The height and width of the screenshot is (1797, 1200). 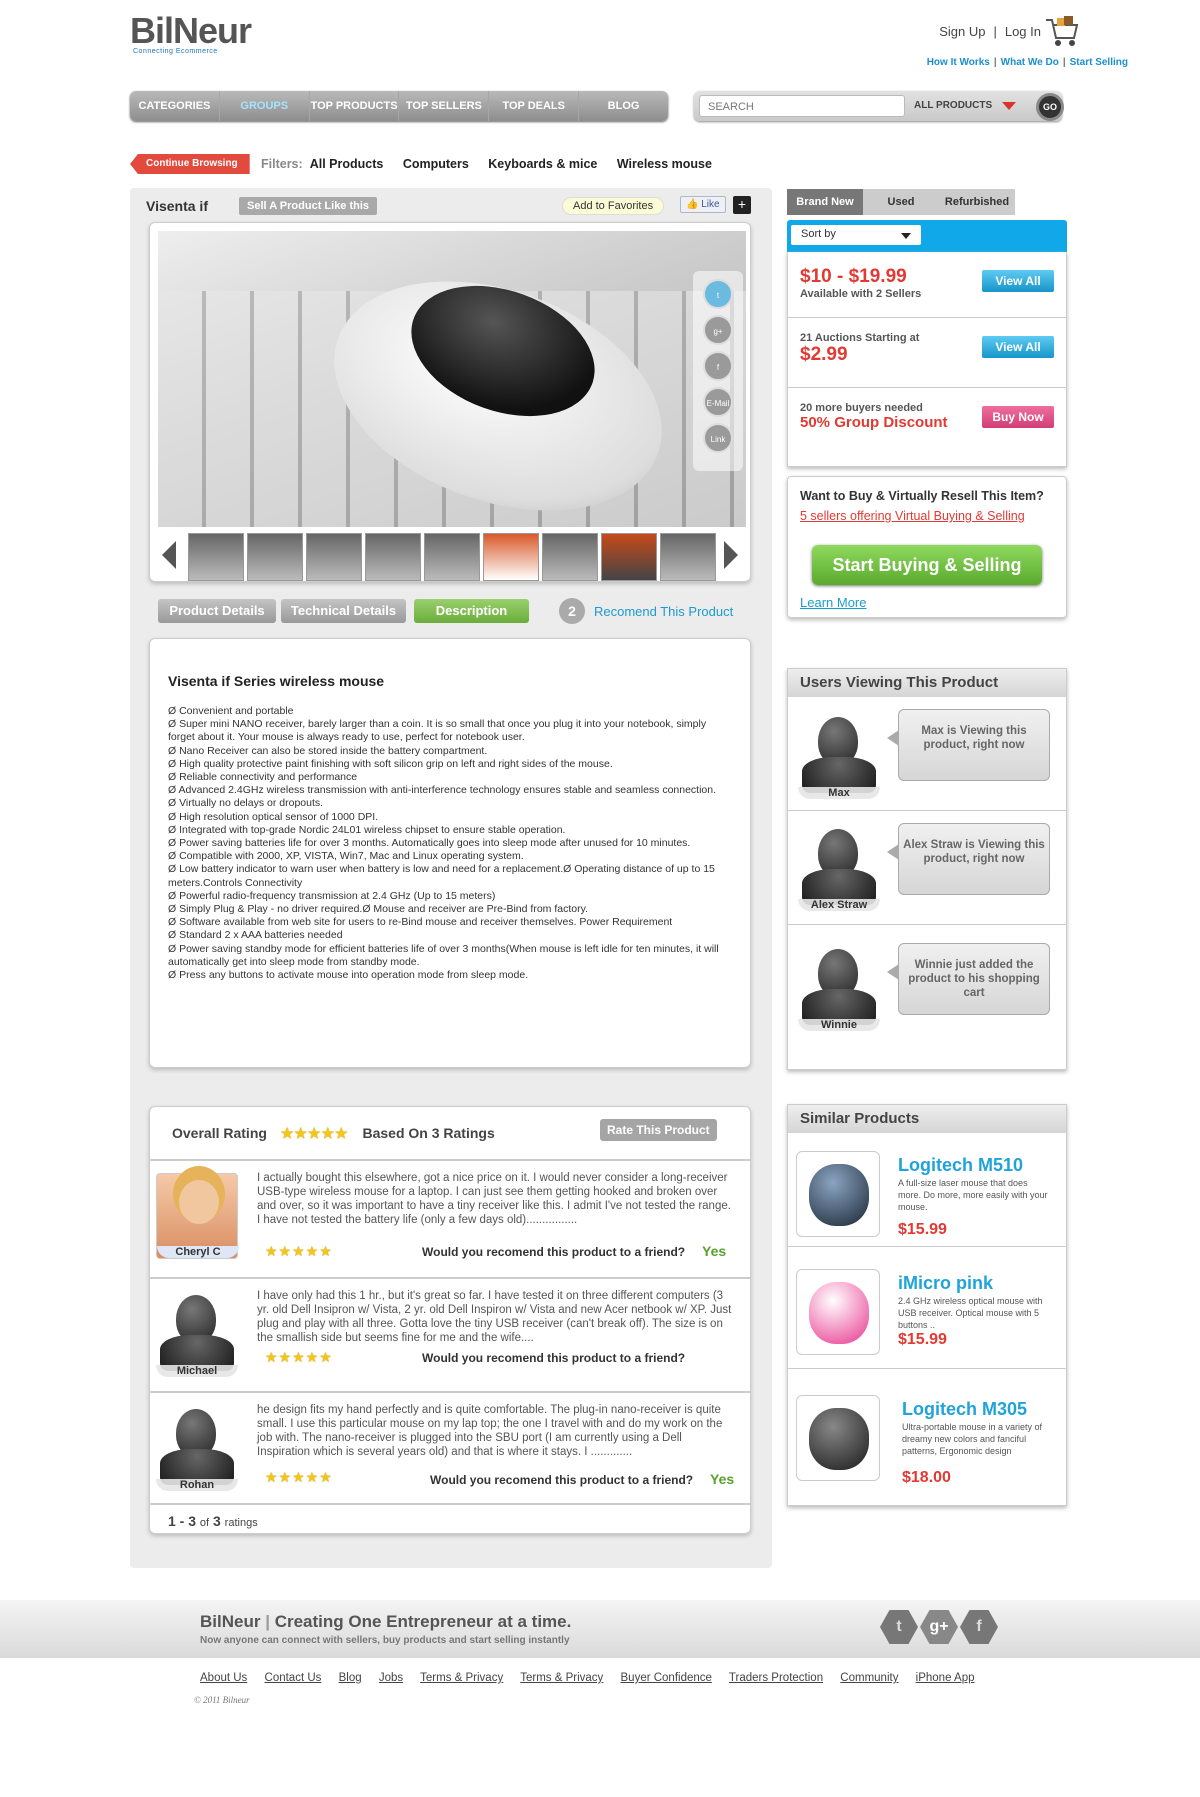 What do you see at coordinates (990, 31) in the screenshot?
I see `account-links: Sign Up | Log In` at bounding box center [990, 31].